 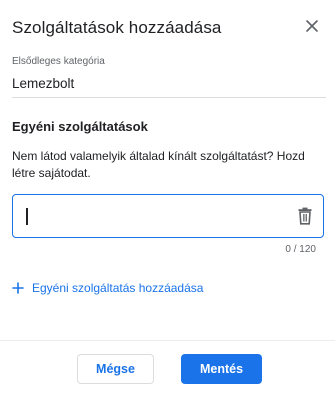 What do you see at coordinates (43, 83) in the screenshot?
I see `primary-category-value: Lemezbolt` at bounding box center [43, 83].